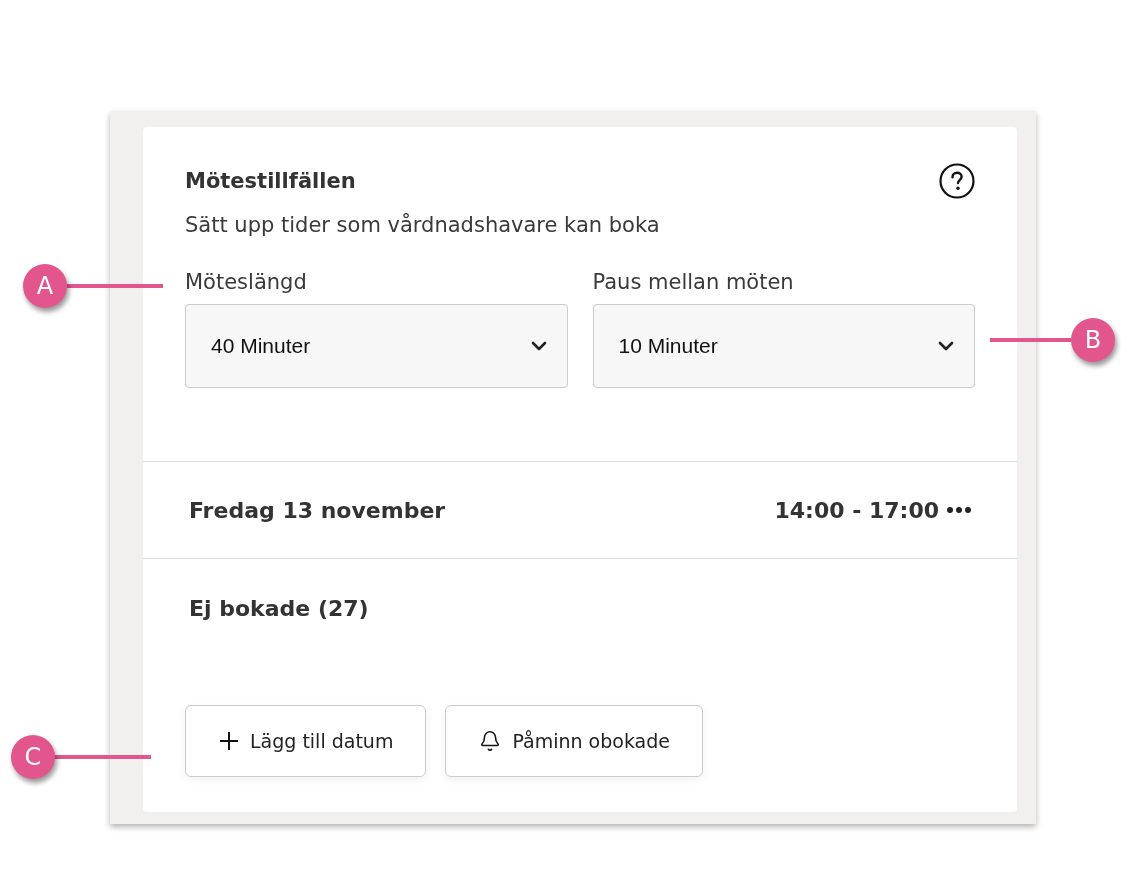 The width and height of the screenshot is (1138, 870). I want to click on panel-subtitle: Sätt upp tider som vårdnadshavare kan boka, so click(423, 225).